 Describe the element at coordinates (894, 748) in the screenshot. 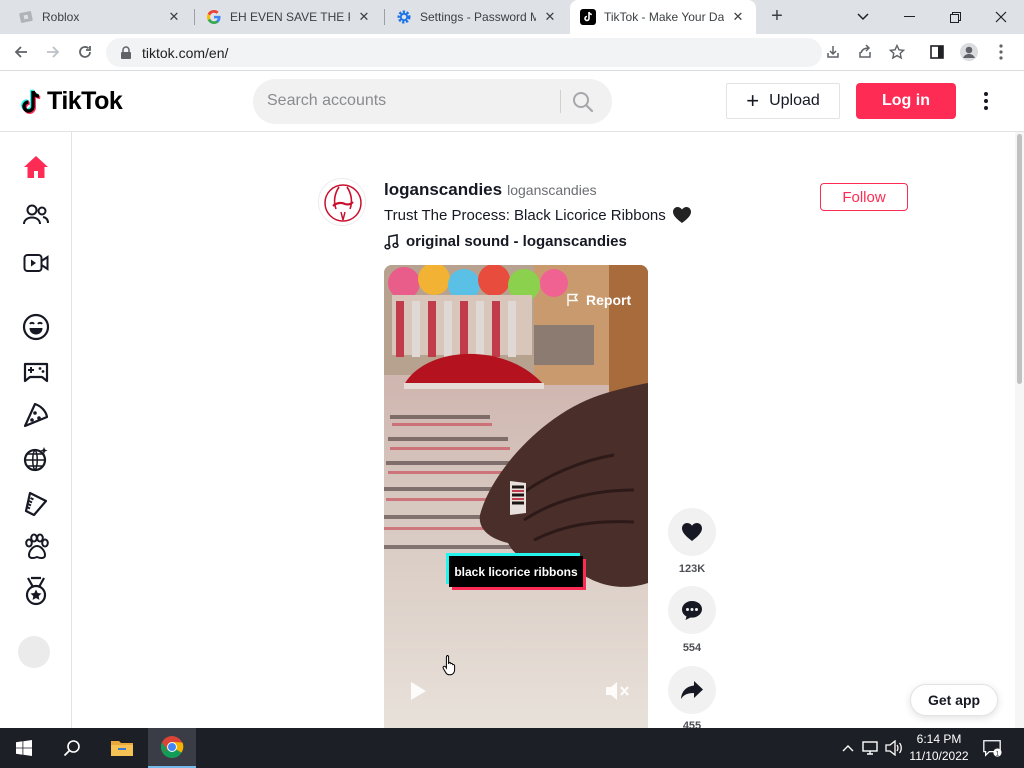

I see `volume-icon` at that location.